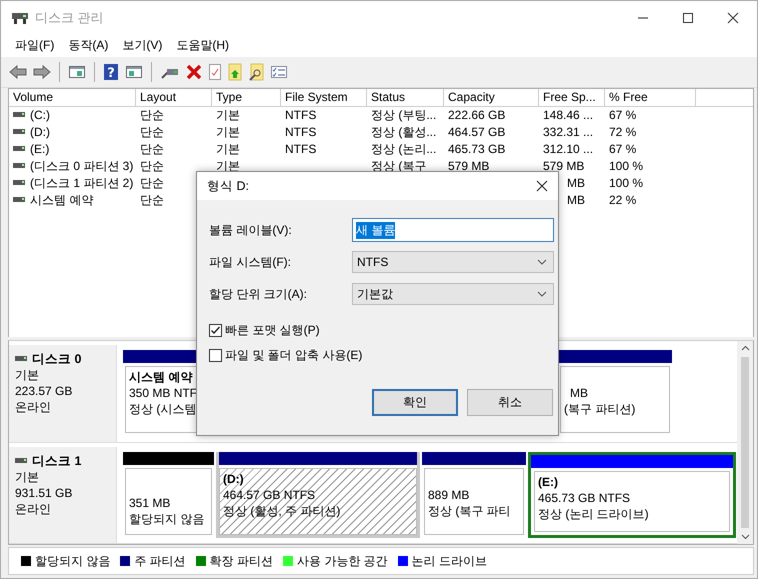  Describe the element at coordinates (318, 495) in the screenshot. I see `partition-block: (D:) 464.57 GB NTFS 정상 (활성, 주 파티션)` at that location.